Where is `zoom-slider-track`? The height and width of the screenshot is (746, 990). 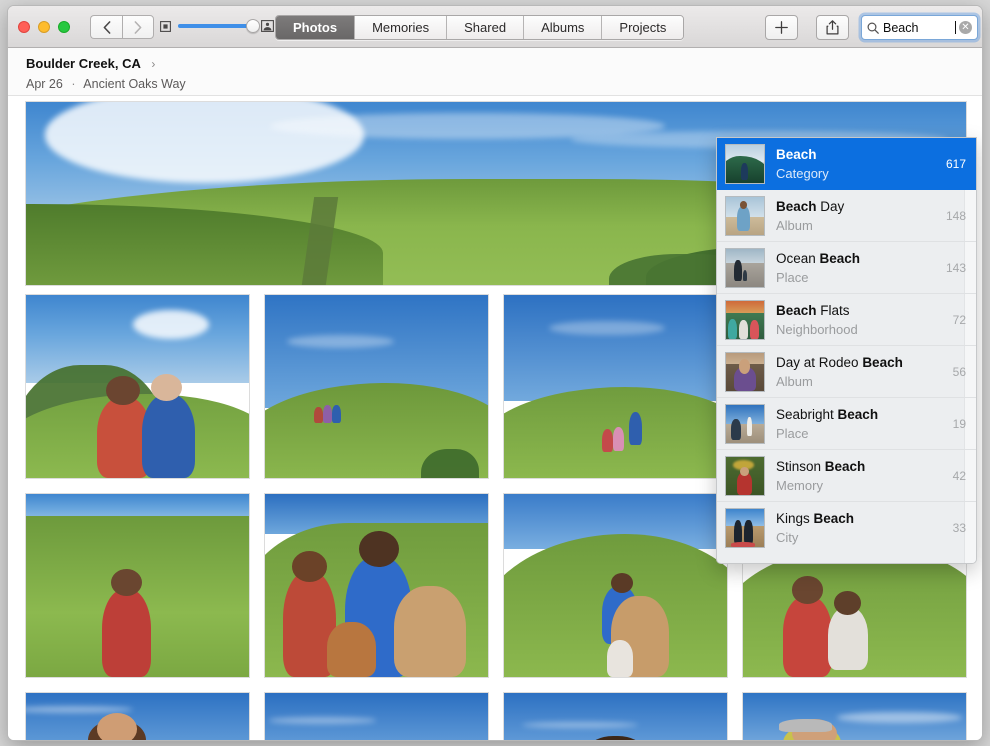 zoom-slider-track is located at coordinates (219, 26).